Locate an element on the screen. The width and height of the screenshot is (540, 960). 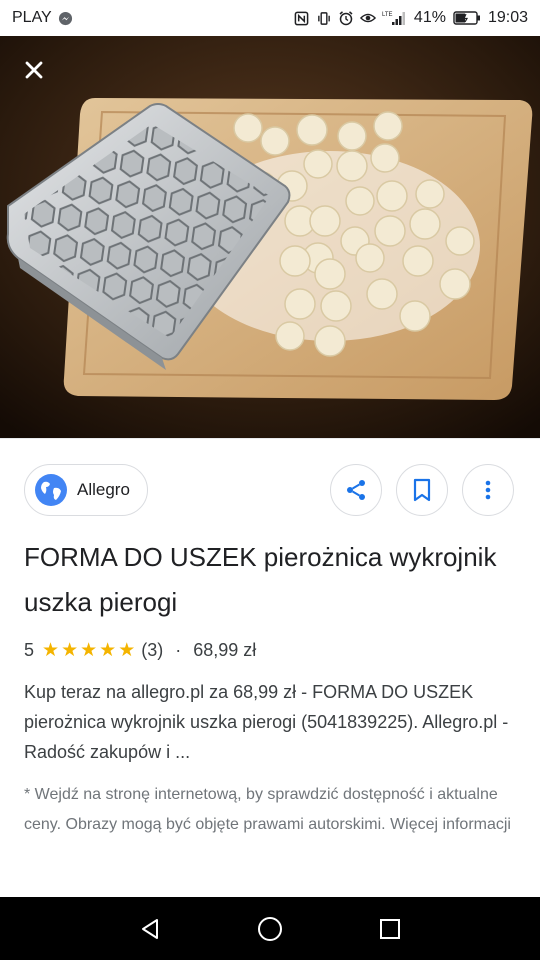
share-icon is located at coordinates (356, 490).